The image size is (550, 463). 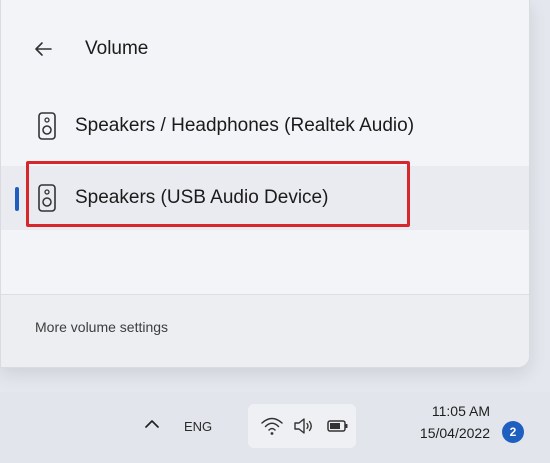 I want to click on more-volume-settings-link: More volume settings, so click(x=101, y=327).